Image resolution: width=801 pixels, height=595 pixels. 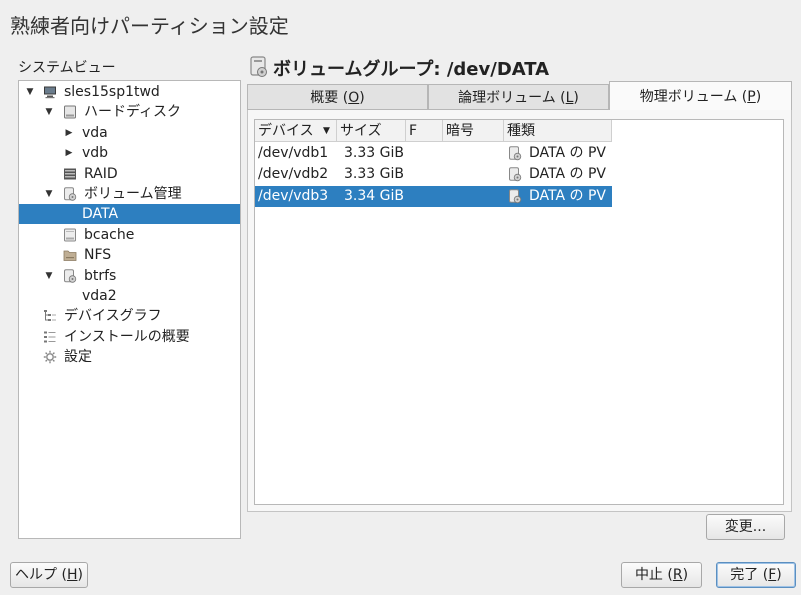 What do you see at coordinates (133, 194) in the screenshot?
I see `tree-item-label: ボリューム管理` at bounding box center [133, 194].